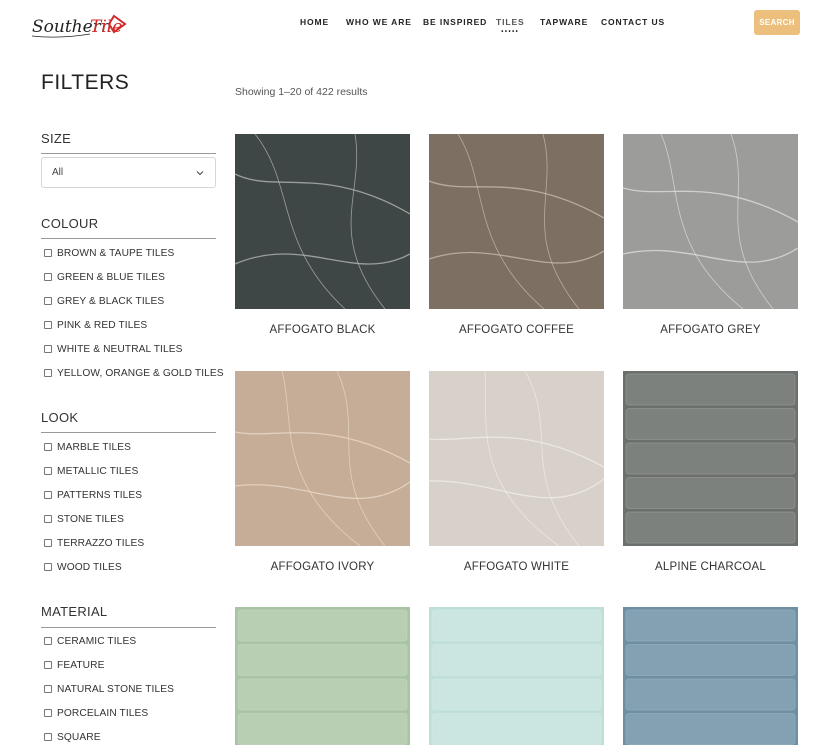 This screenshot has width=840, height=745. I want to click on filter-option: FEATURE, so click(74, 665).